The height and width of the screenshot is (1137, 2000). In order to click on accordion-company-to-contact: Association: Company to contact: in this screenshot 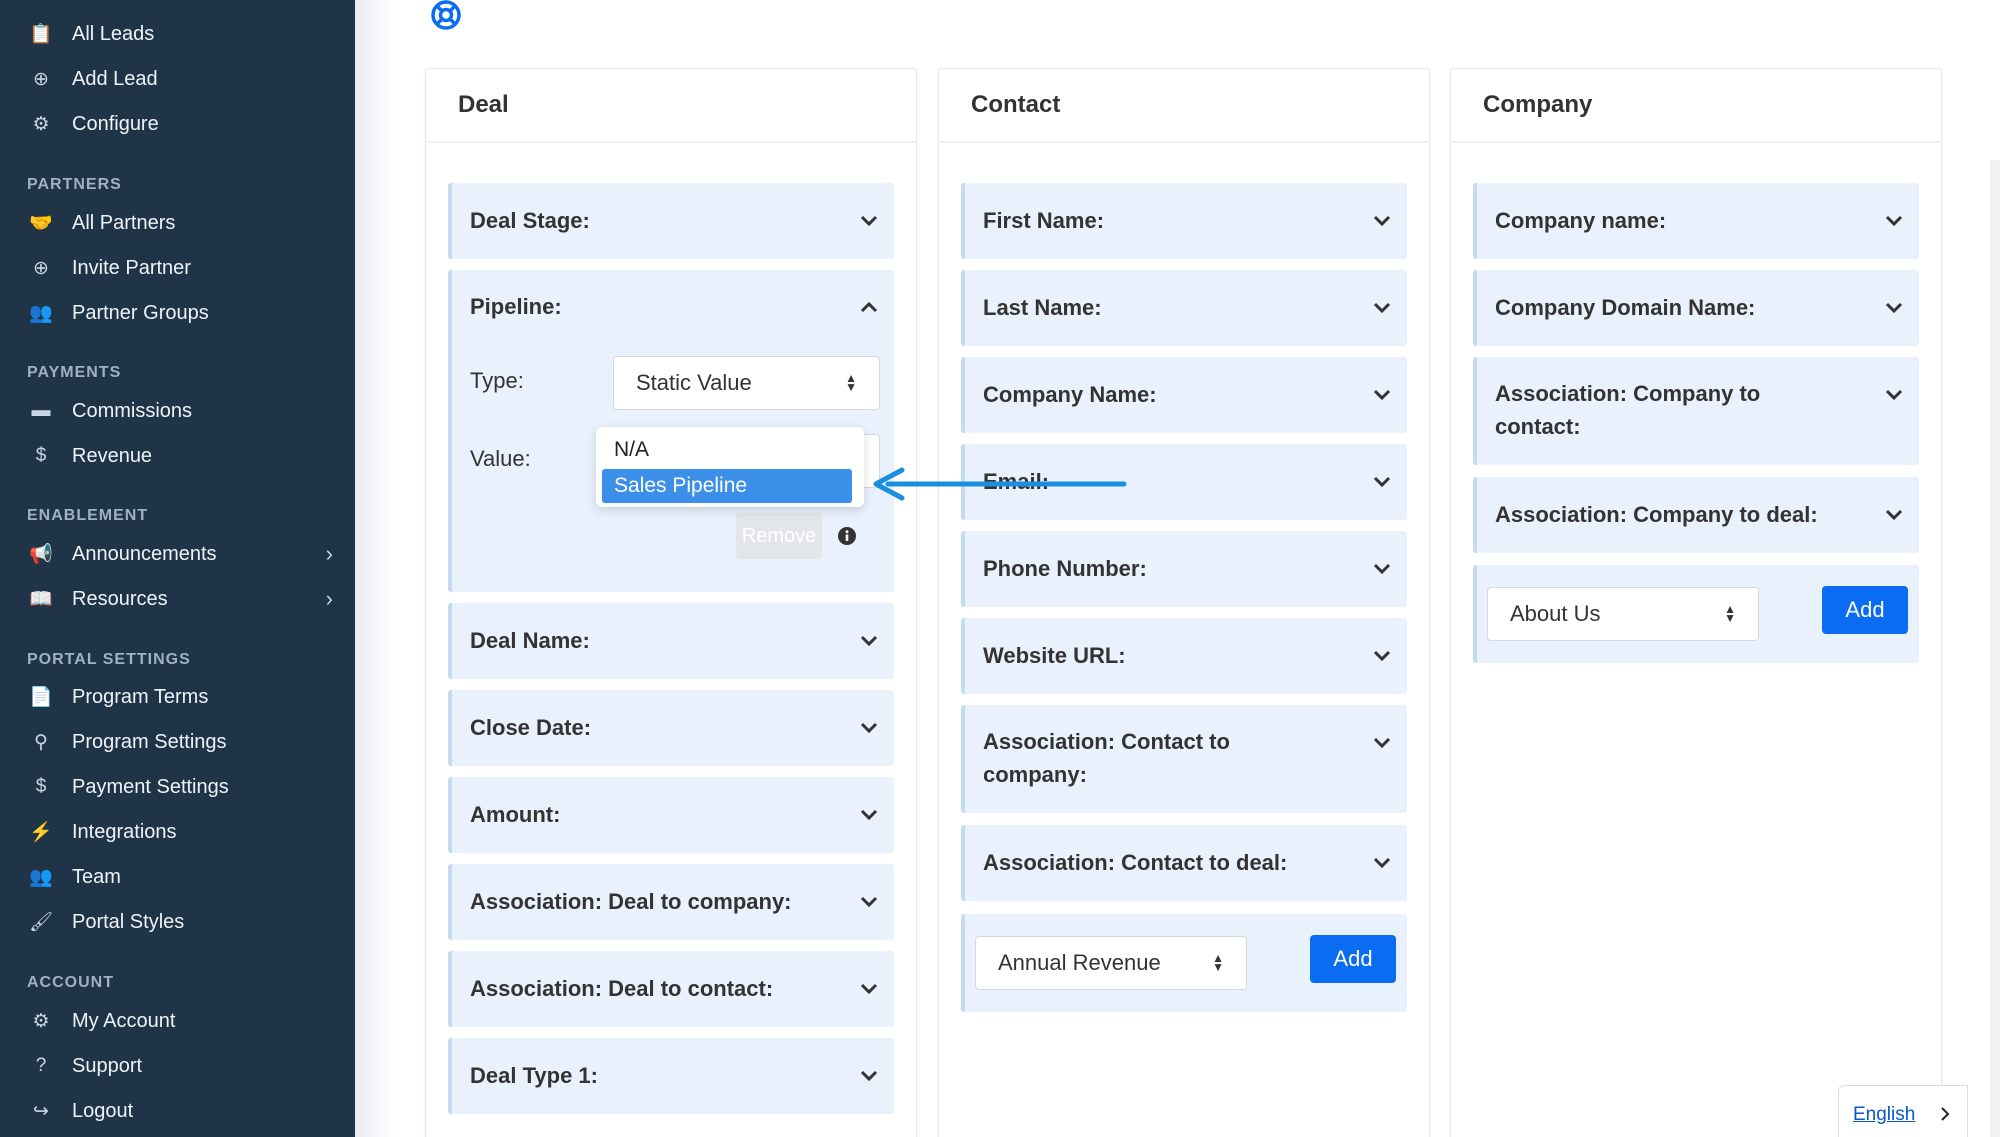, I will do `click(1696, 411)`.